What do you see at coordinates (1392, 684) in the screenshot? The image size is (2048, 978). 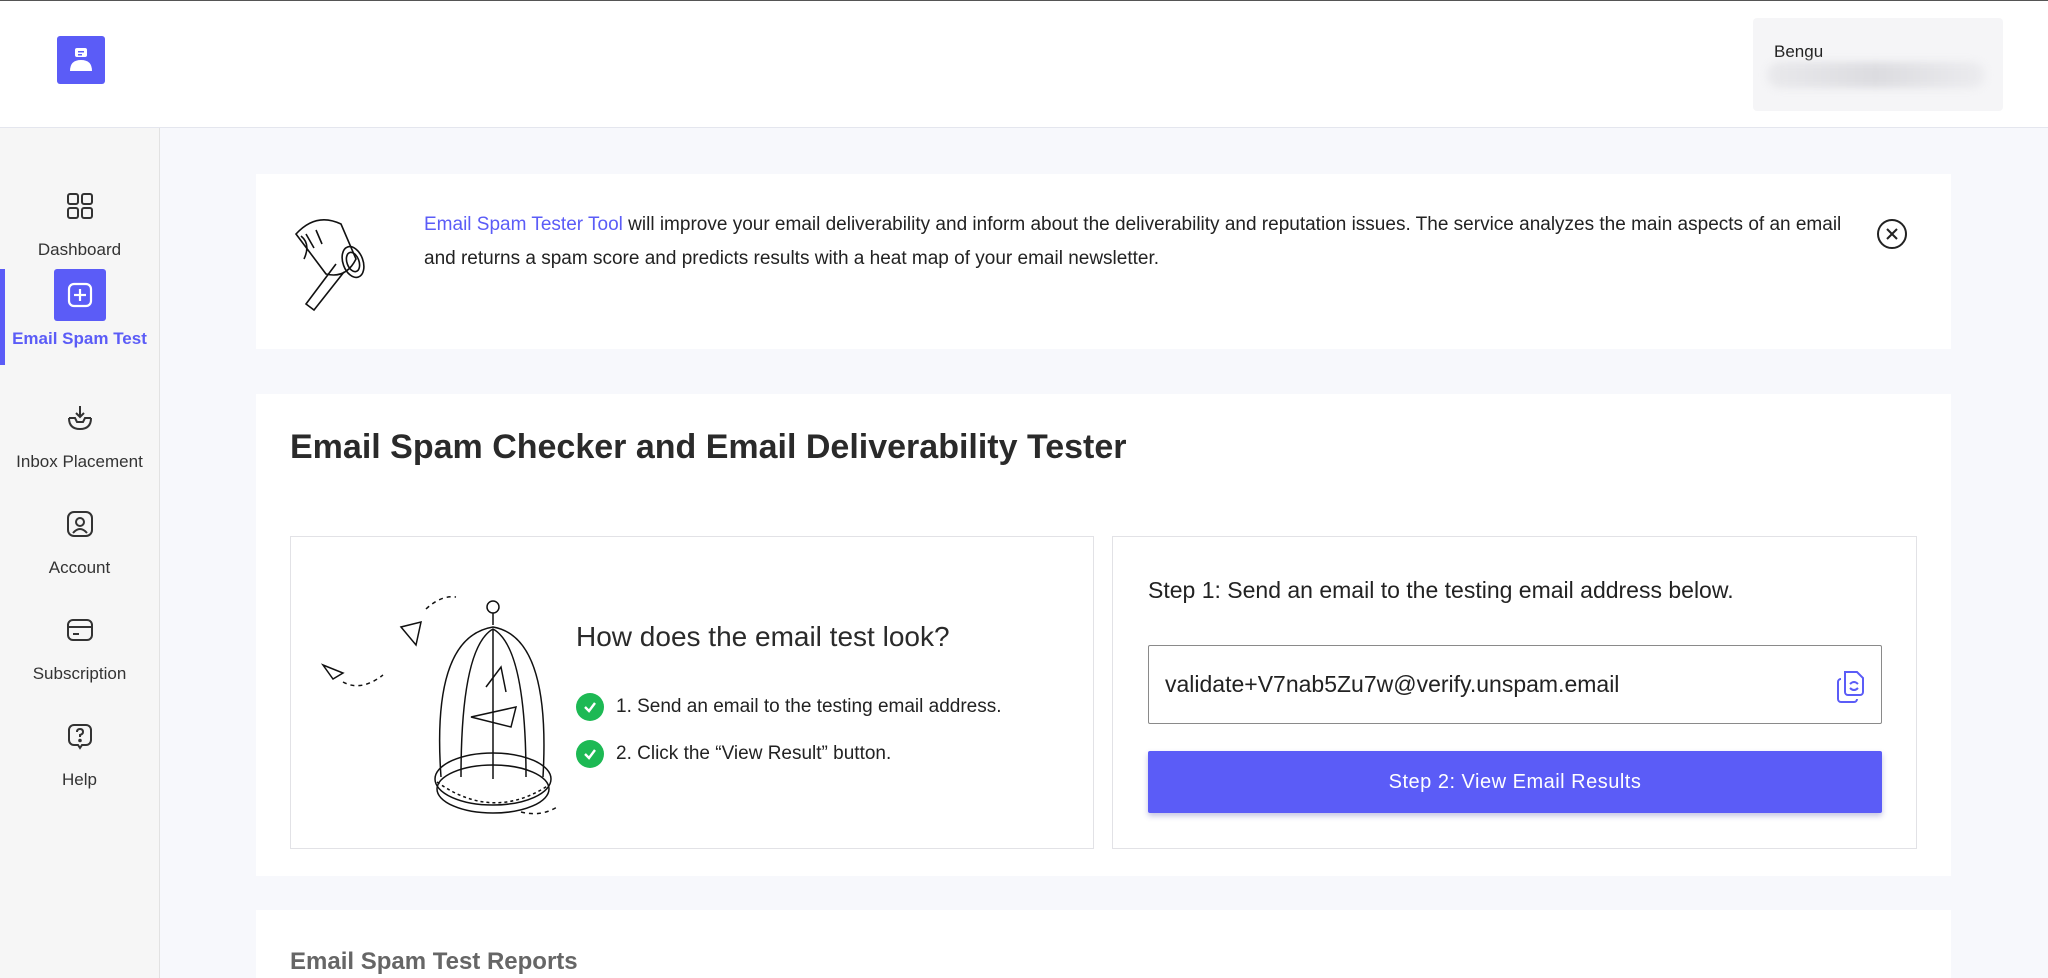 I see `testing-email-address: validate+V7nab5Zu7w@verify.unspam.email` at bounding box center [1392, 684].